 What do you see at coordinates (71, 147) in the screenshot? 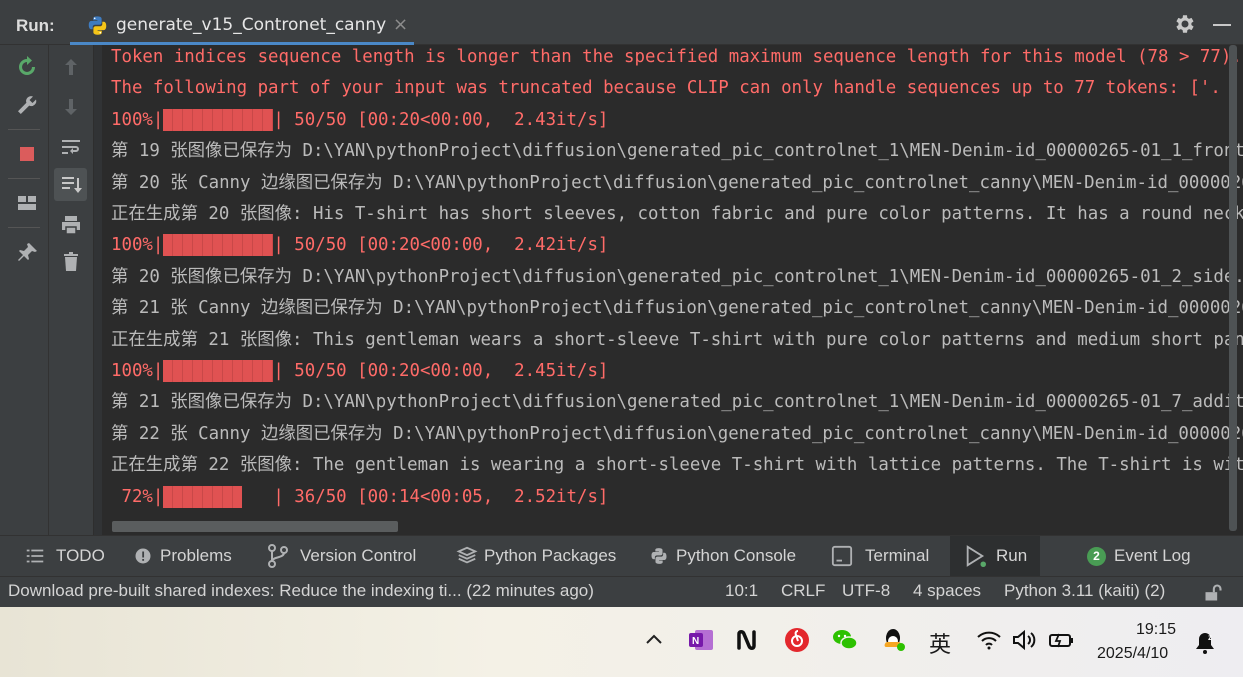
I see `soft-wrap-icon` at bounding box center [71, 147].